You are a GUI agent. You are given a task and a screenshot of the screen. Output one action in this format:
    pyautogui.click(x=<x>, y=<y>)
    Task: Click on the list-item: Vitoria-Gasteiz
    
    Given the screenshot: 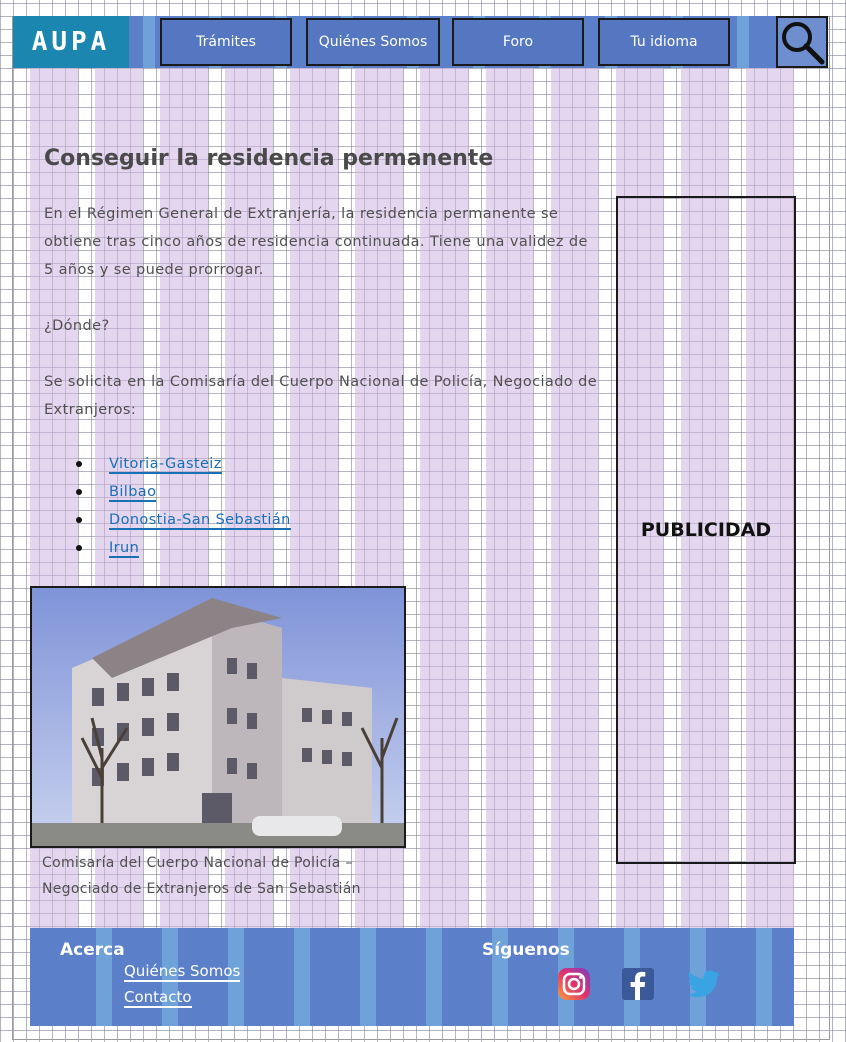 What is the action you would take?
    pyautogui.click(x=174, y=464)
    